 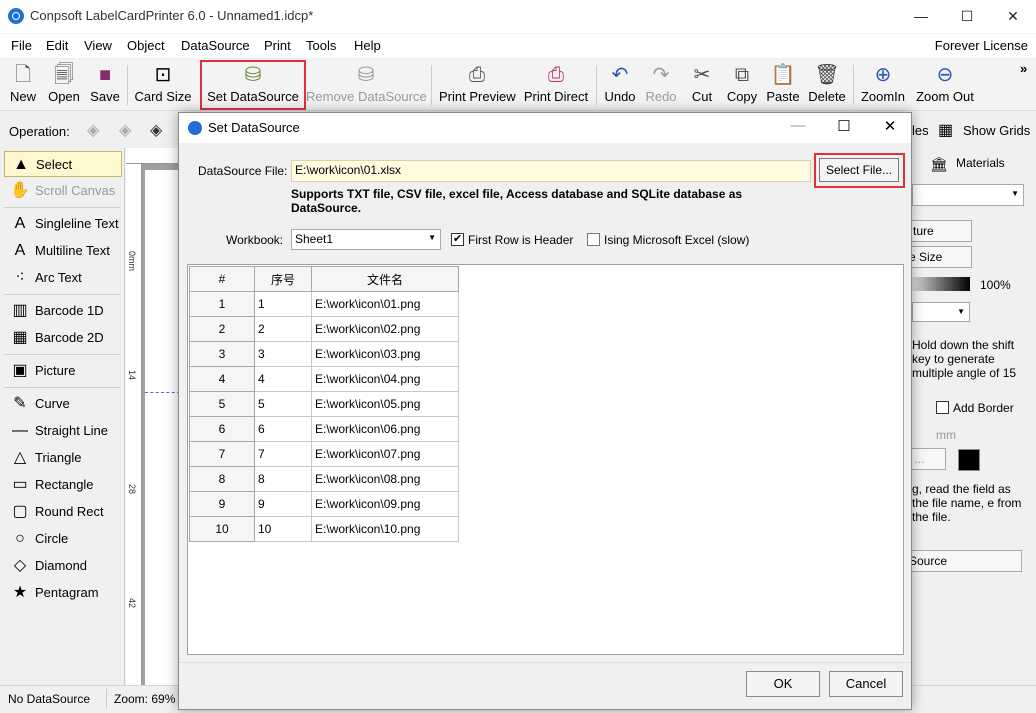 I want to click on table-cell: 5, so click(x=283, y=404).